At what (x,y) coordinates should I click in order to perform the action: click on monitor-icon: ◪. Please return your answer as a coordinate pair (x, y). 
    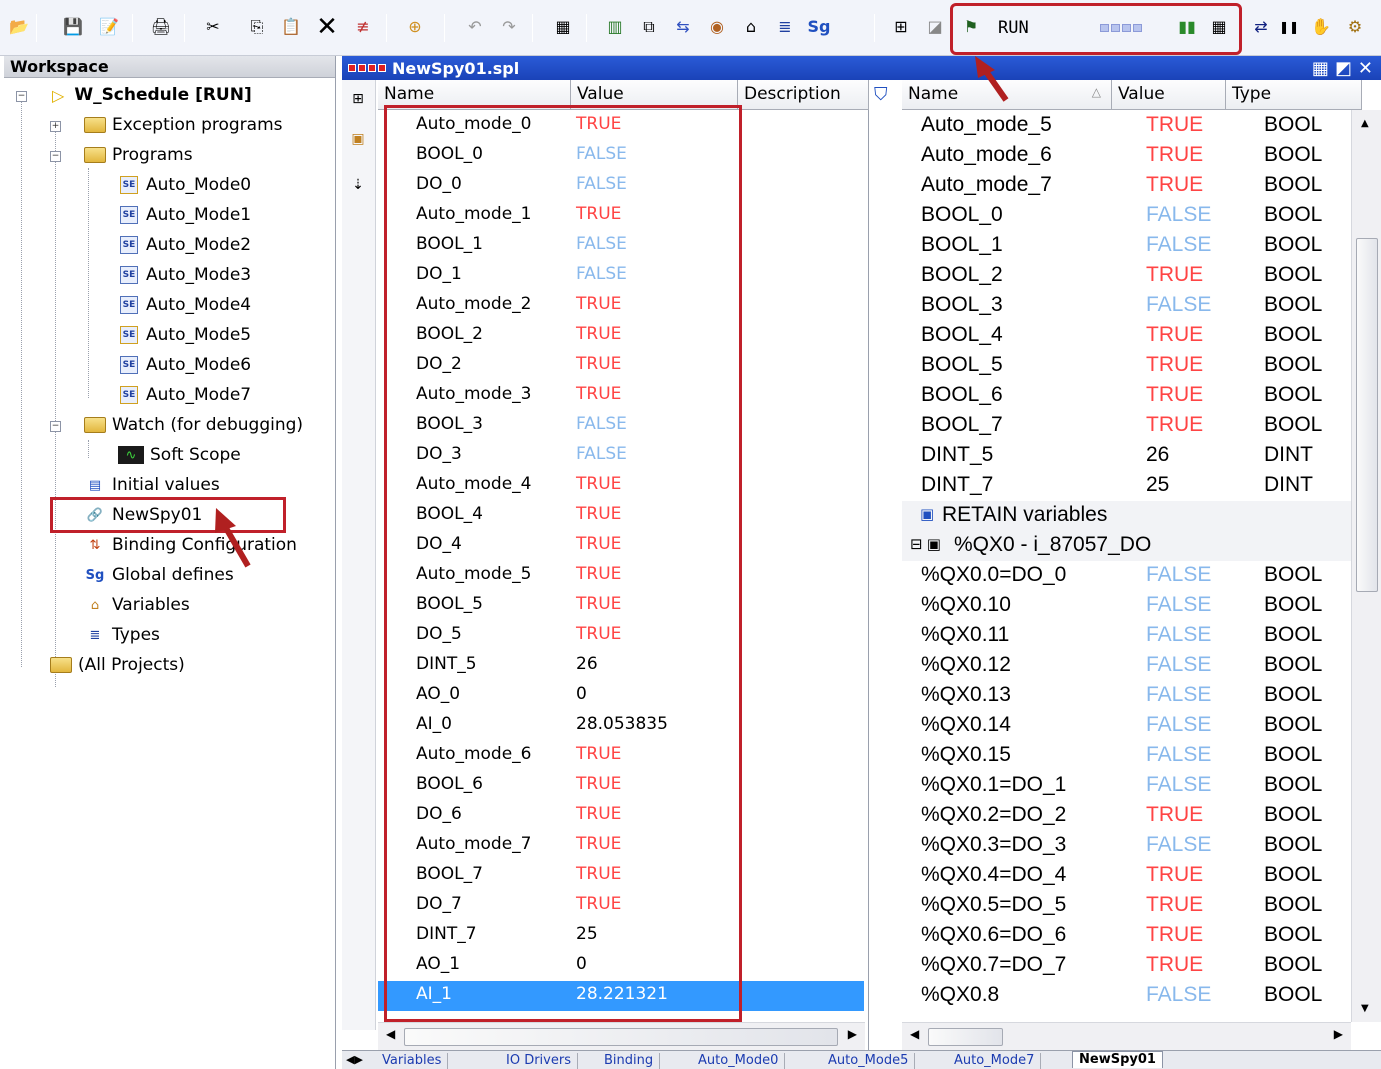
    Looking at the image, I should click on (935, 27).